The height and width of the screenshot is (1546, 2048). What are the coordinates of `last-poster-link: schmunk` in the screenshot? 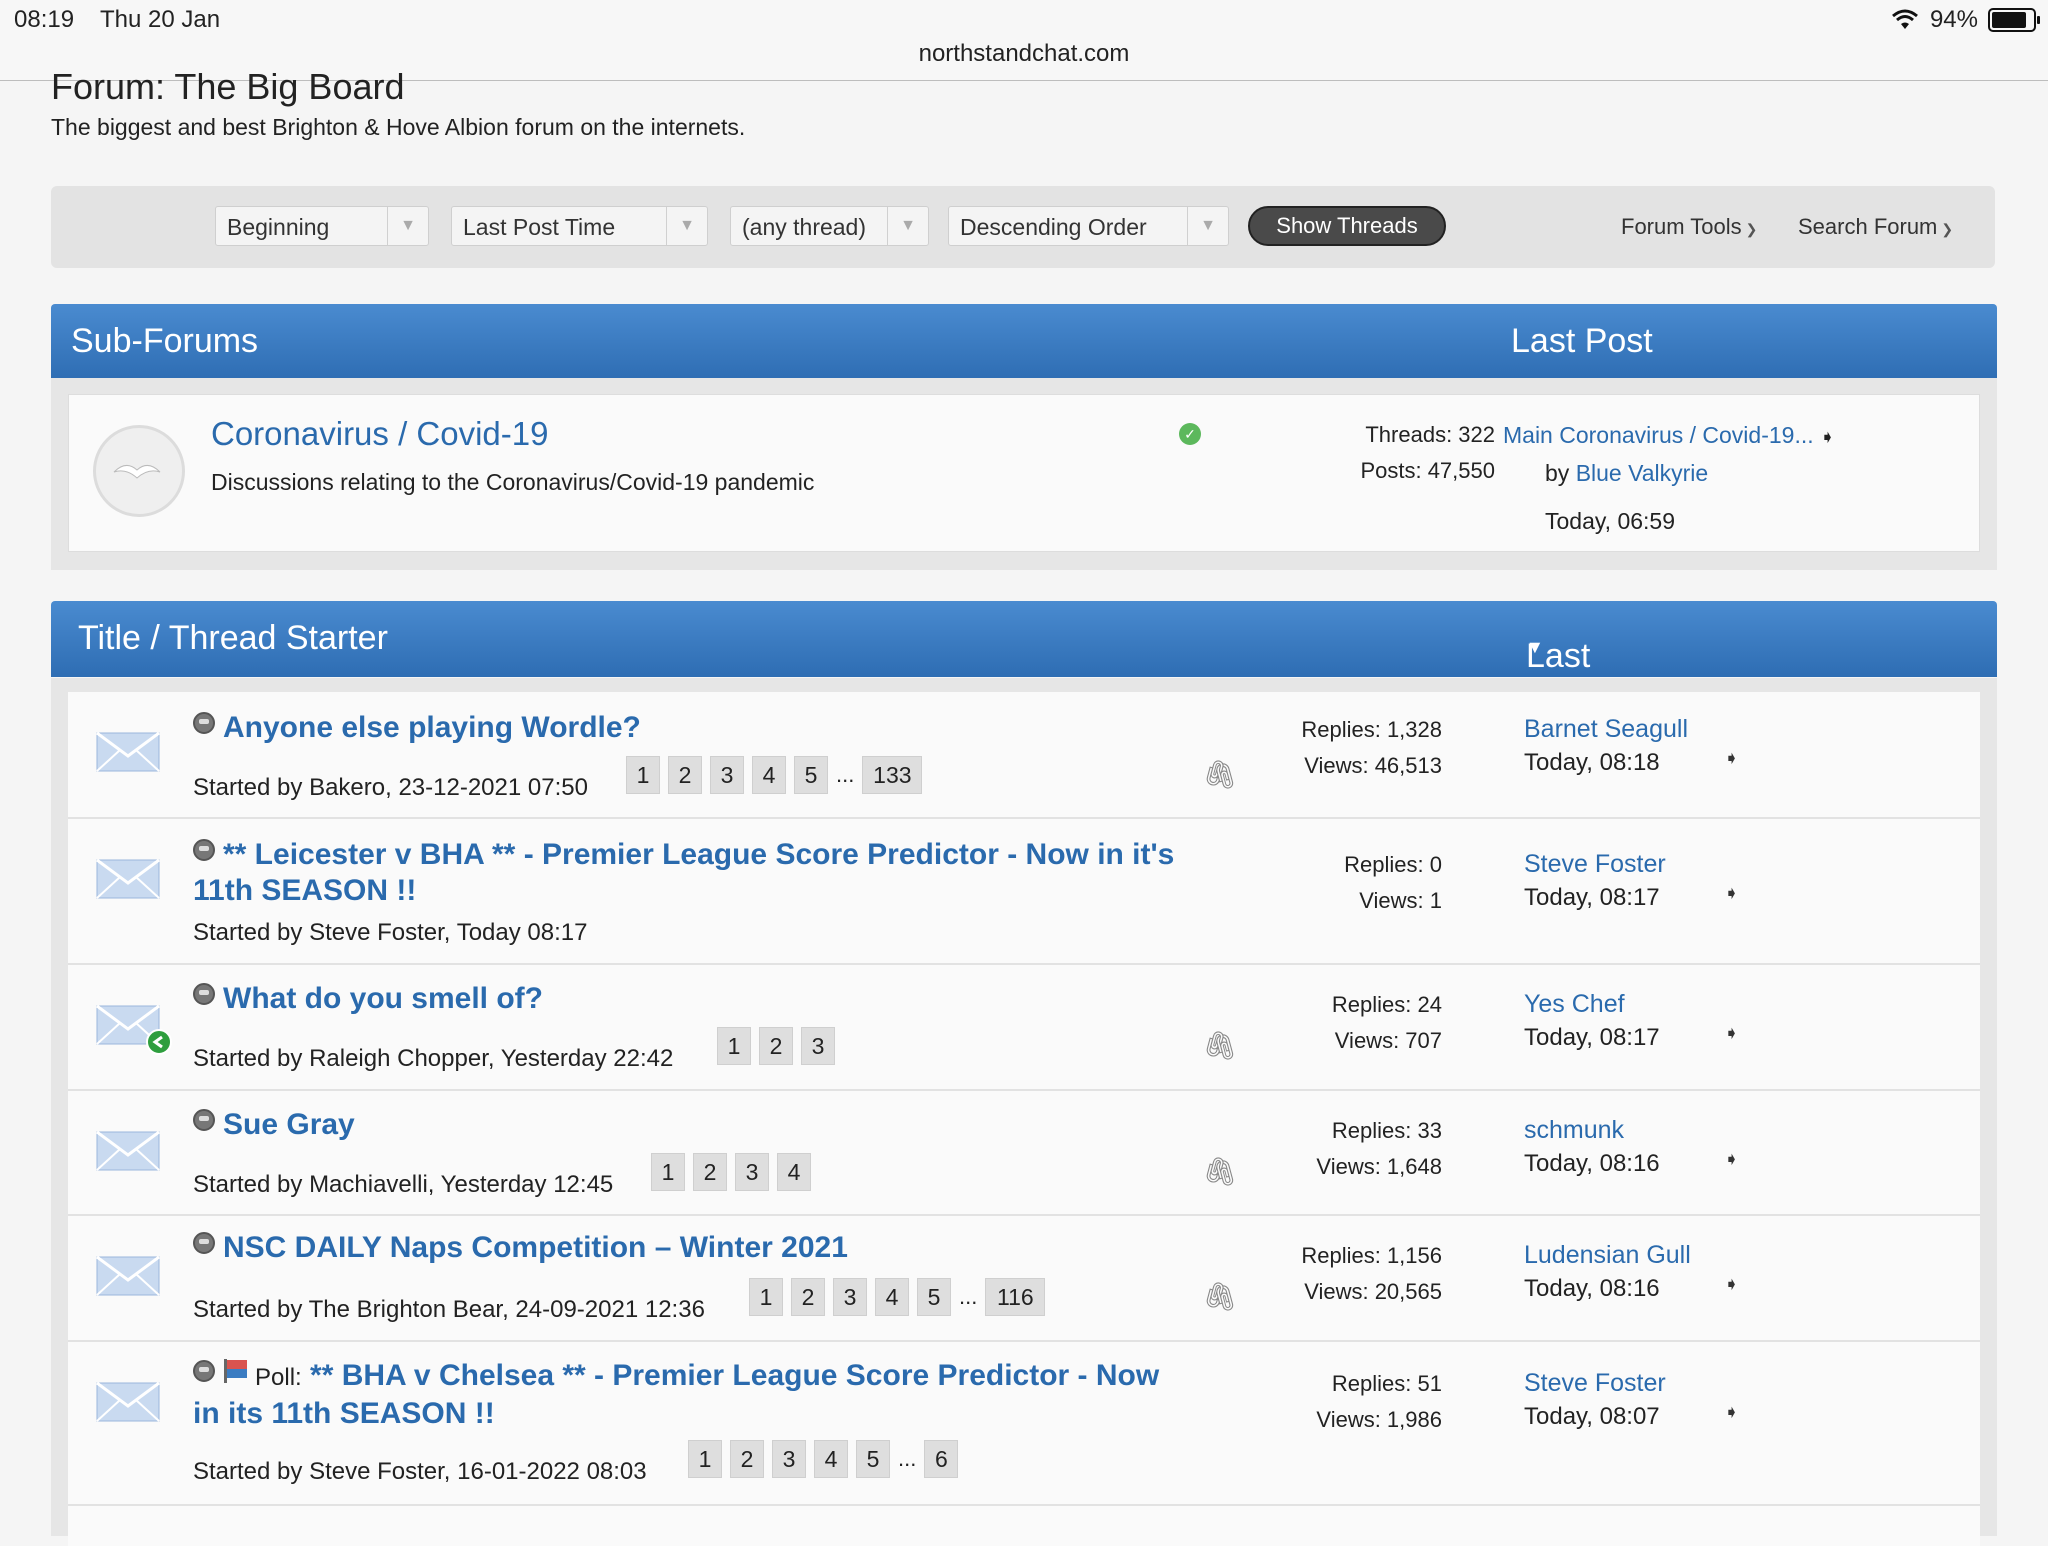 It's located at (1592, 1130).